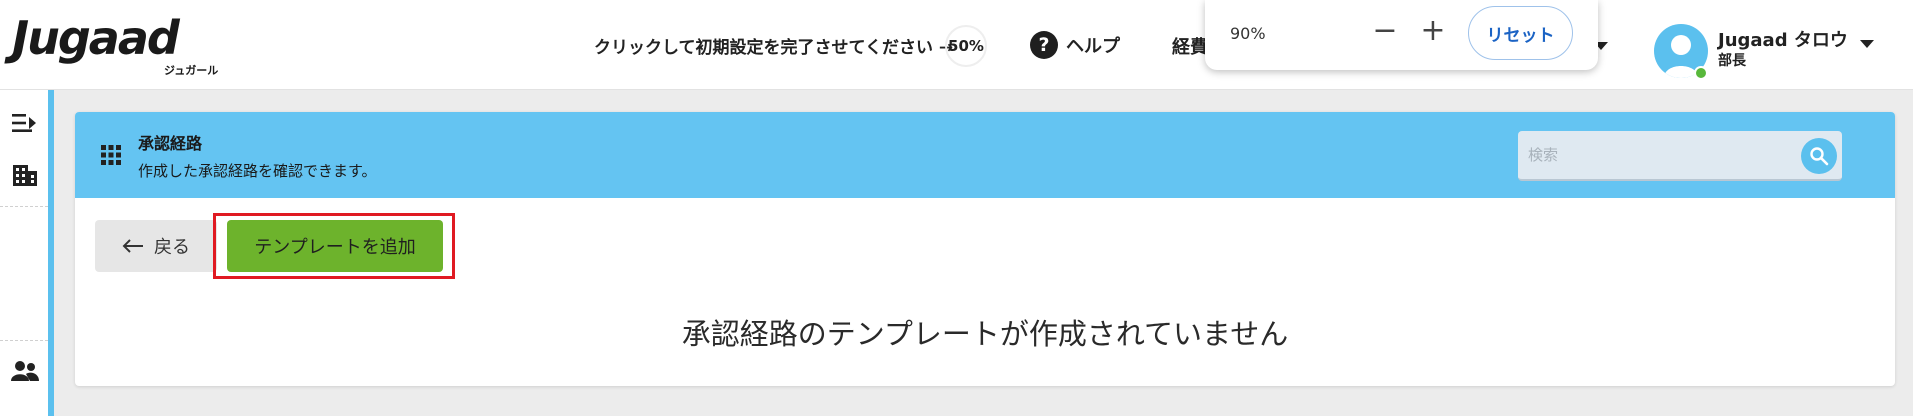  Describe the element at coordinates (24, 253) in the screenshot. I see `left-sidebar` at that location.